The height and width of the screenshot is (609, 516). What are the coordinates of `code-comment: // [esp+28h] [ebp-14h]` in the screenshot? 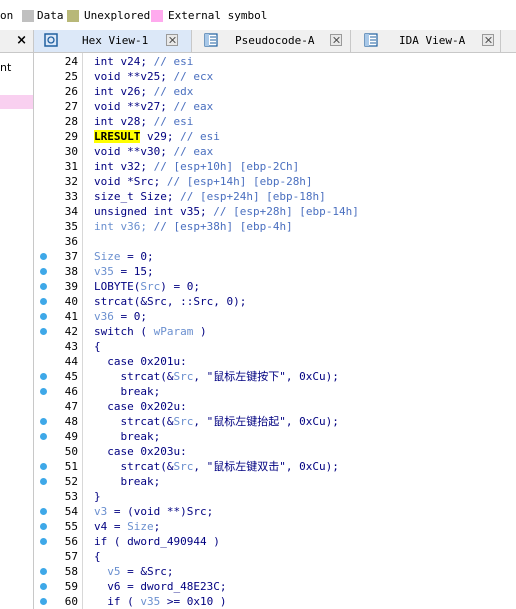 It's located at (286, 211).